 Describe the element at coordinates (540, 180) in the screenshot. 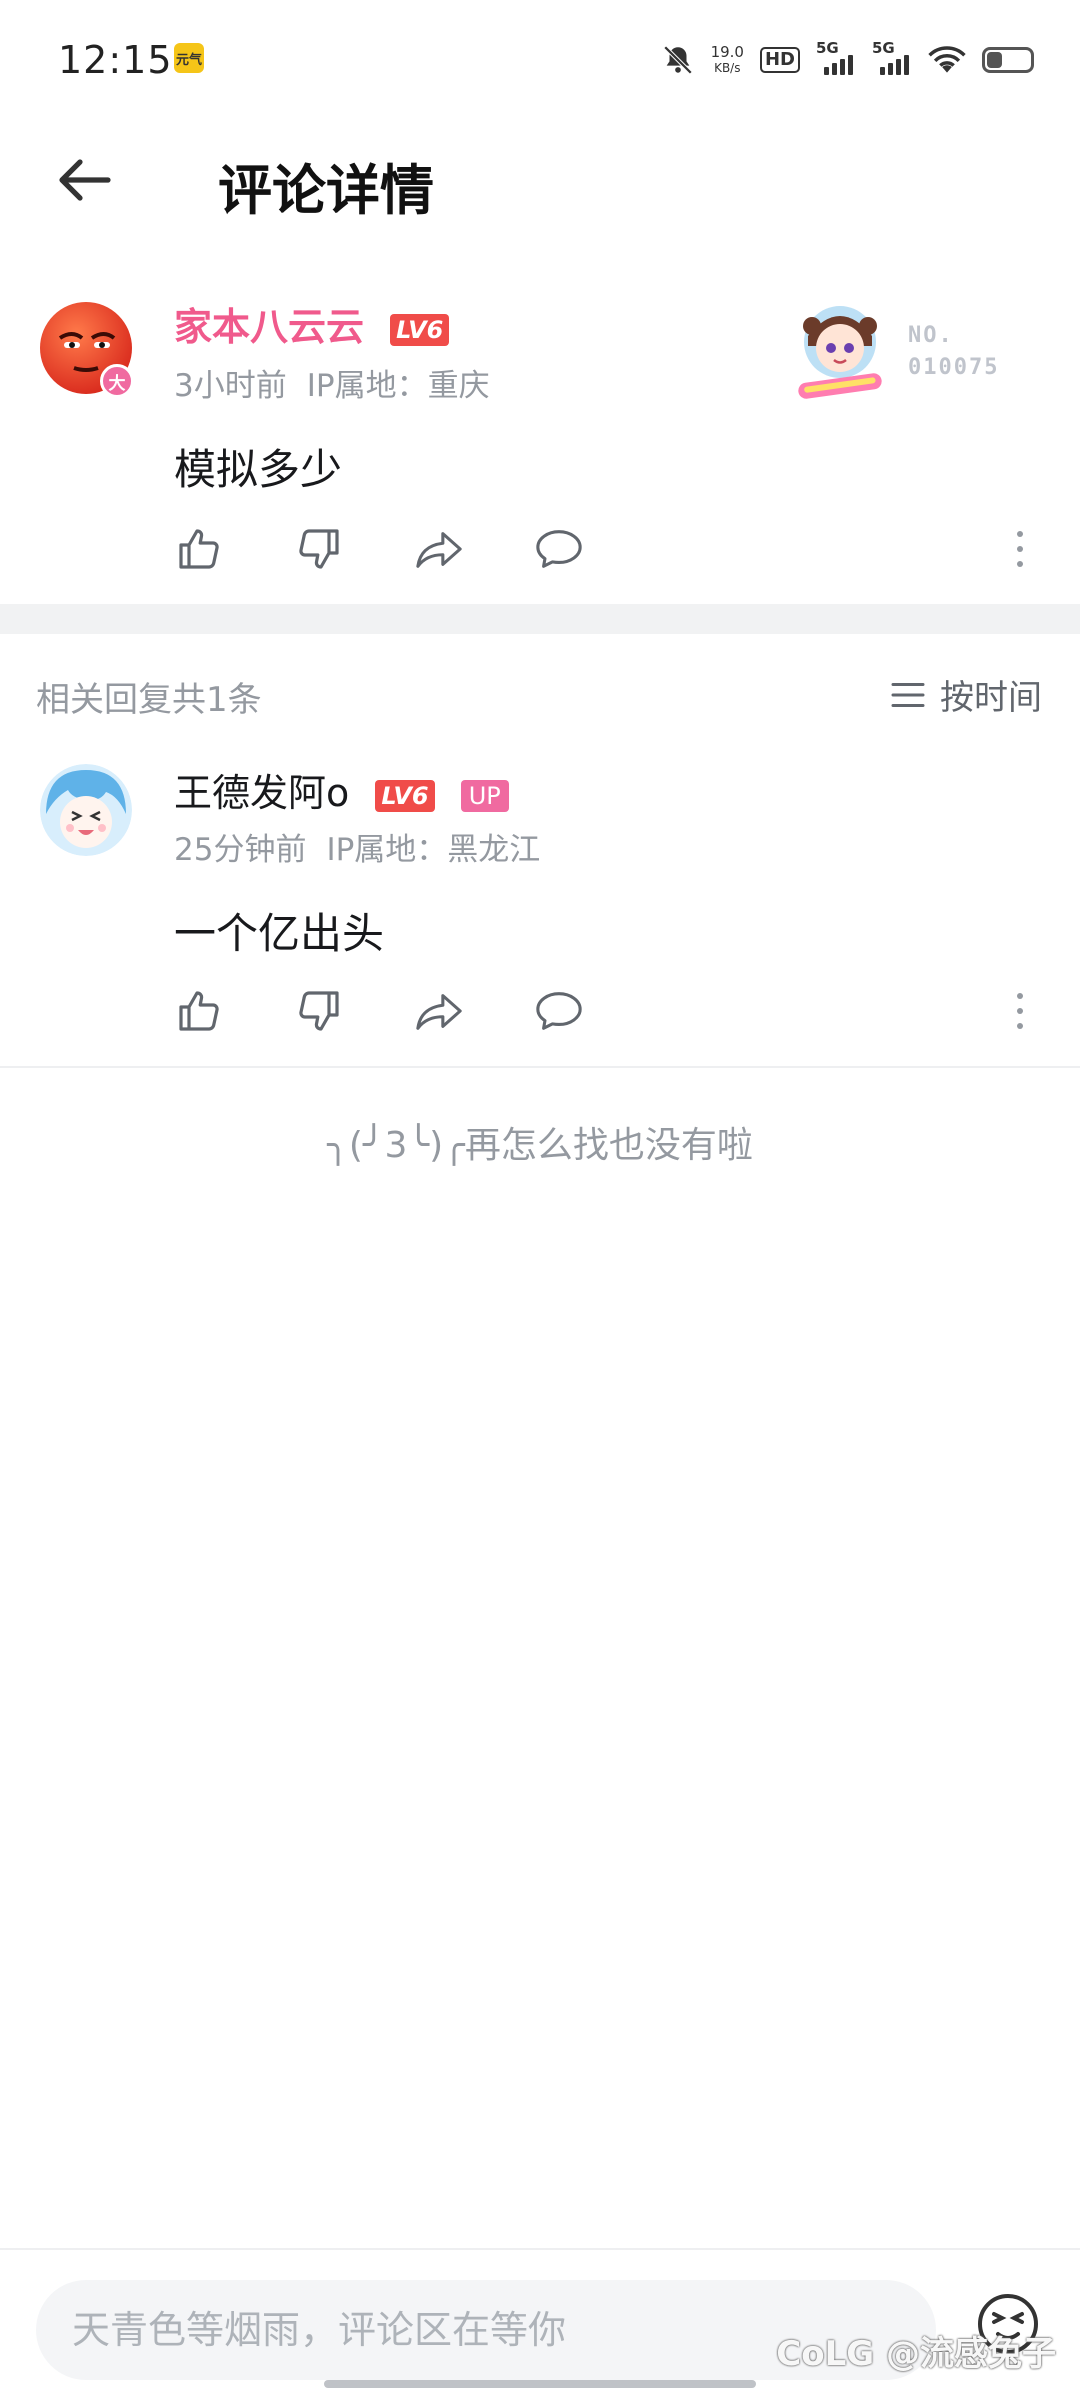

I see `top-app-bar: 评论详情` at that location.